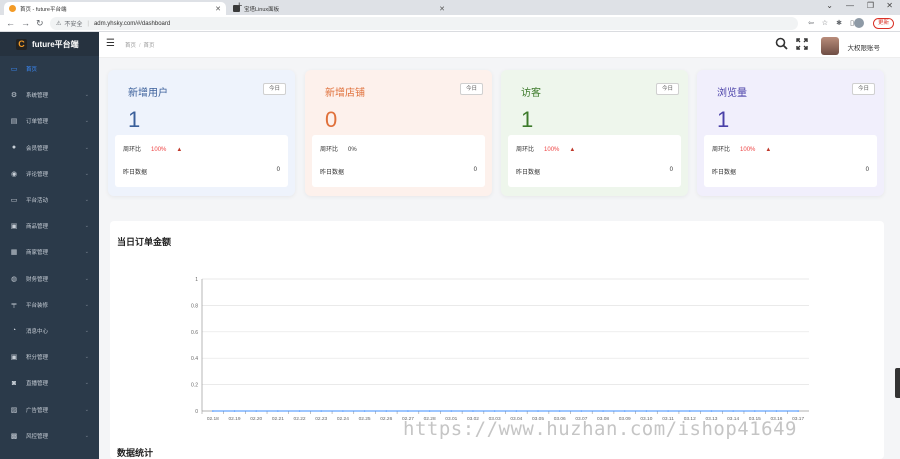  Describe the element at coordinates (14, 96) in the screenshot. I see `gear-icon: ⚙` at that location.